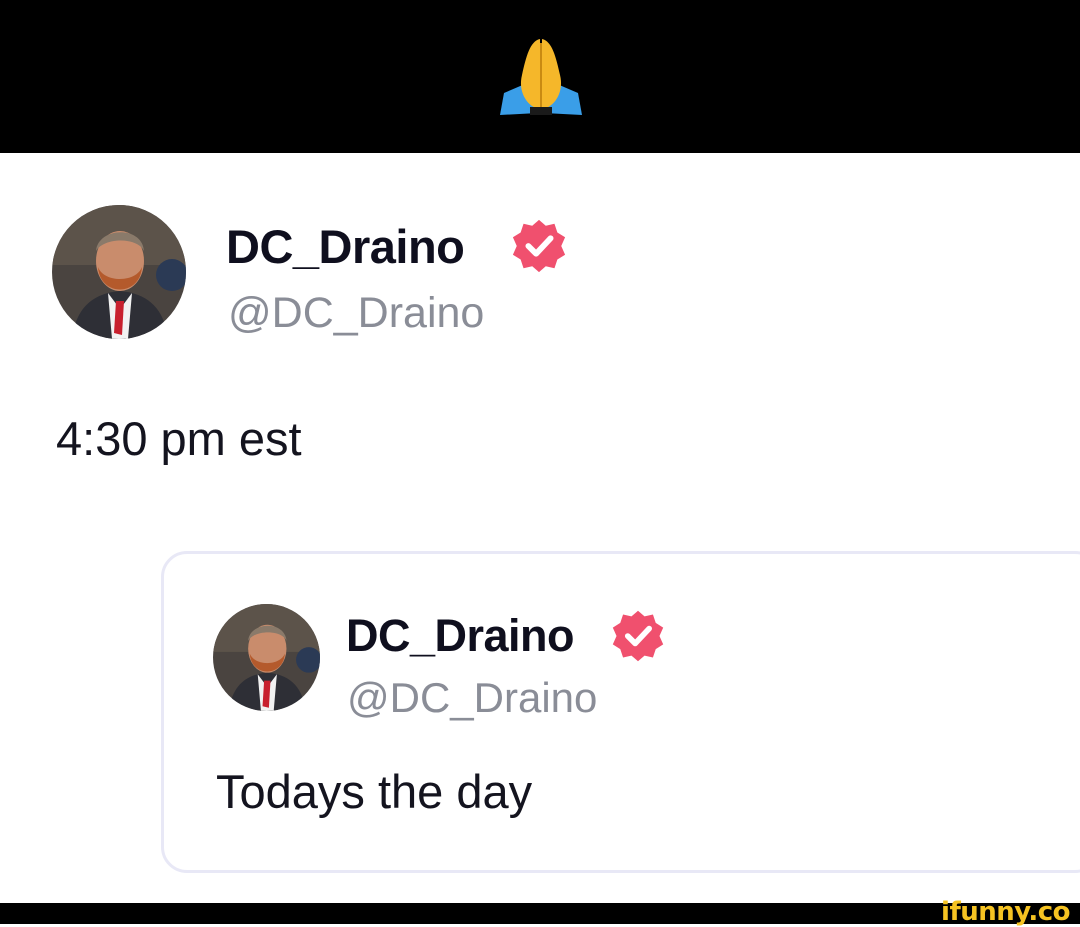 This screenshot has height=927, width=1080. What do you see at coordinates (472, 698) in the screenshot?
I see `quoted-author-handle: @DC_Draino` at bounding box center [472, 698].